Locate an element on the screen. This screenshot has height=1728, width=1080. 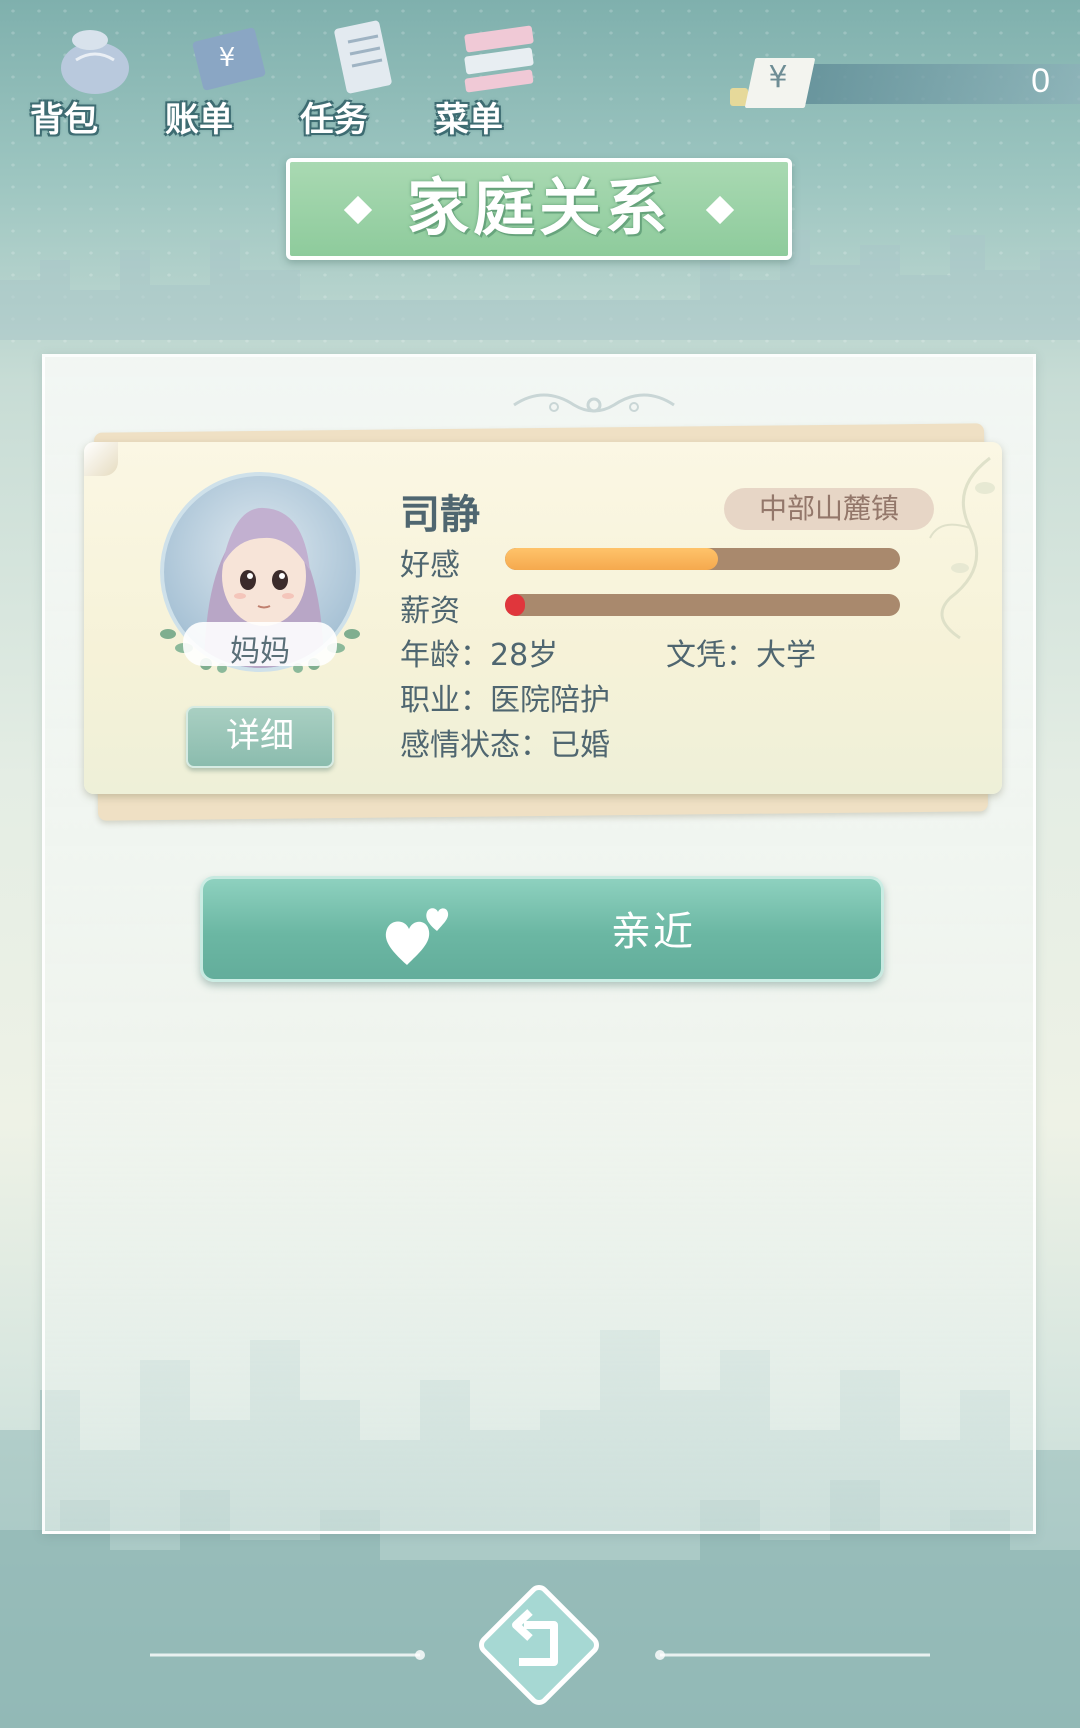
salary-bar-fill is located at coordinates (515, 605).